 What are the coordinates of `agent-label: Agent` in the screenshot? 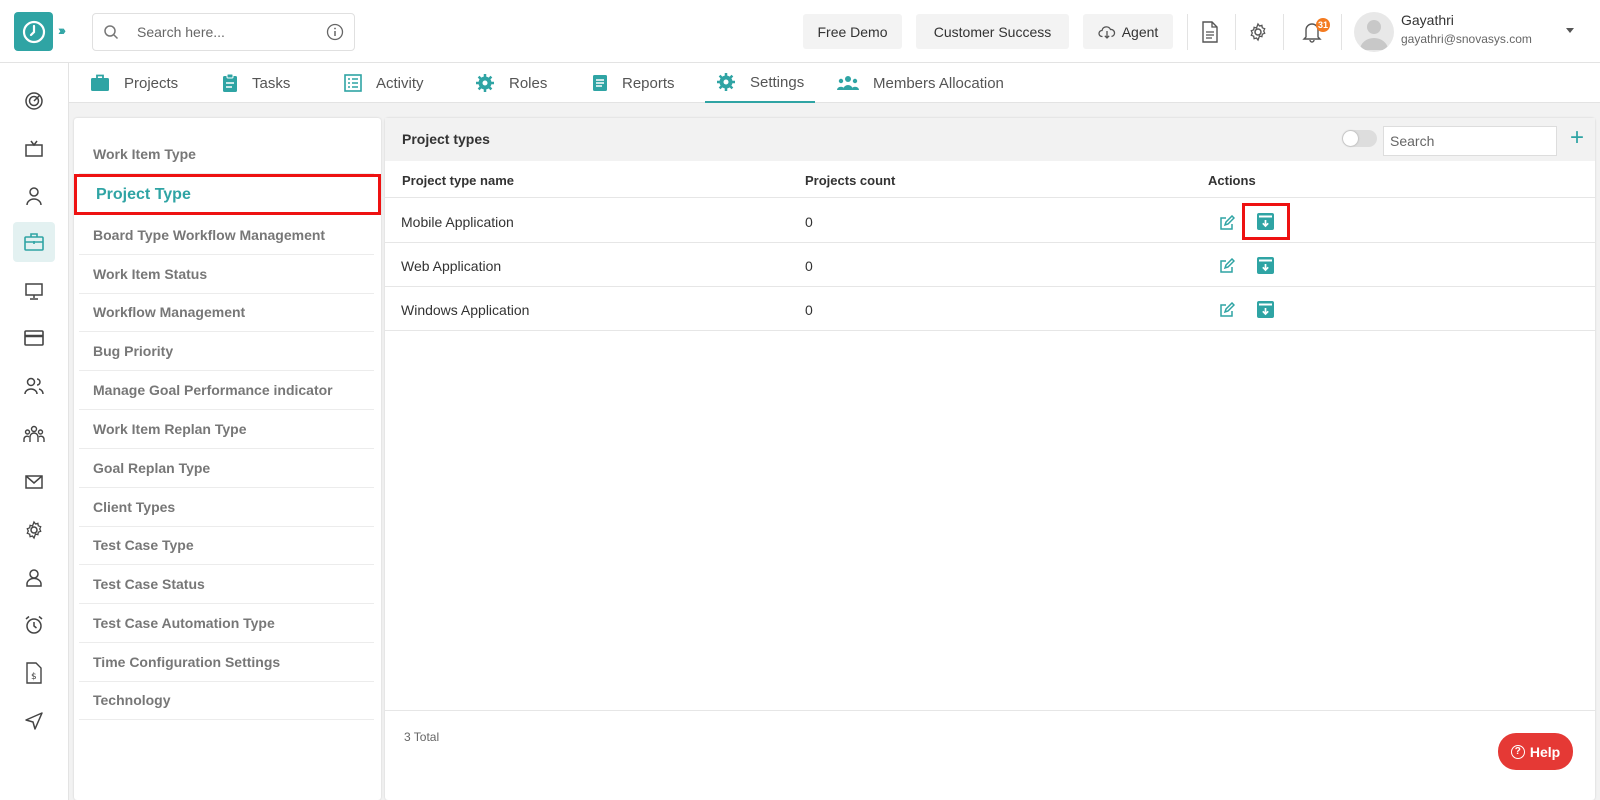 It's located at (1140, 31).